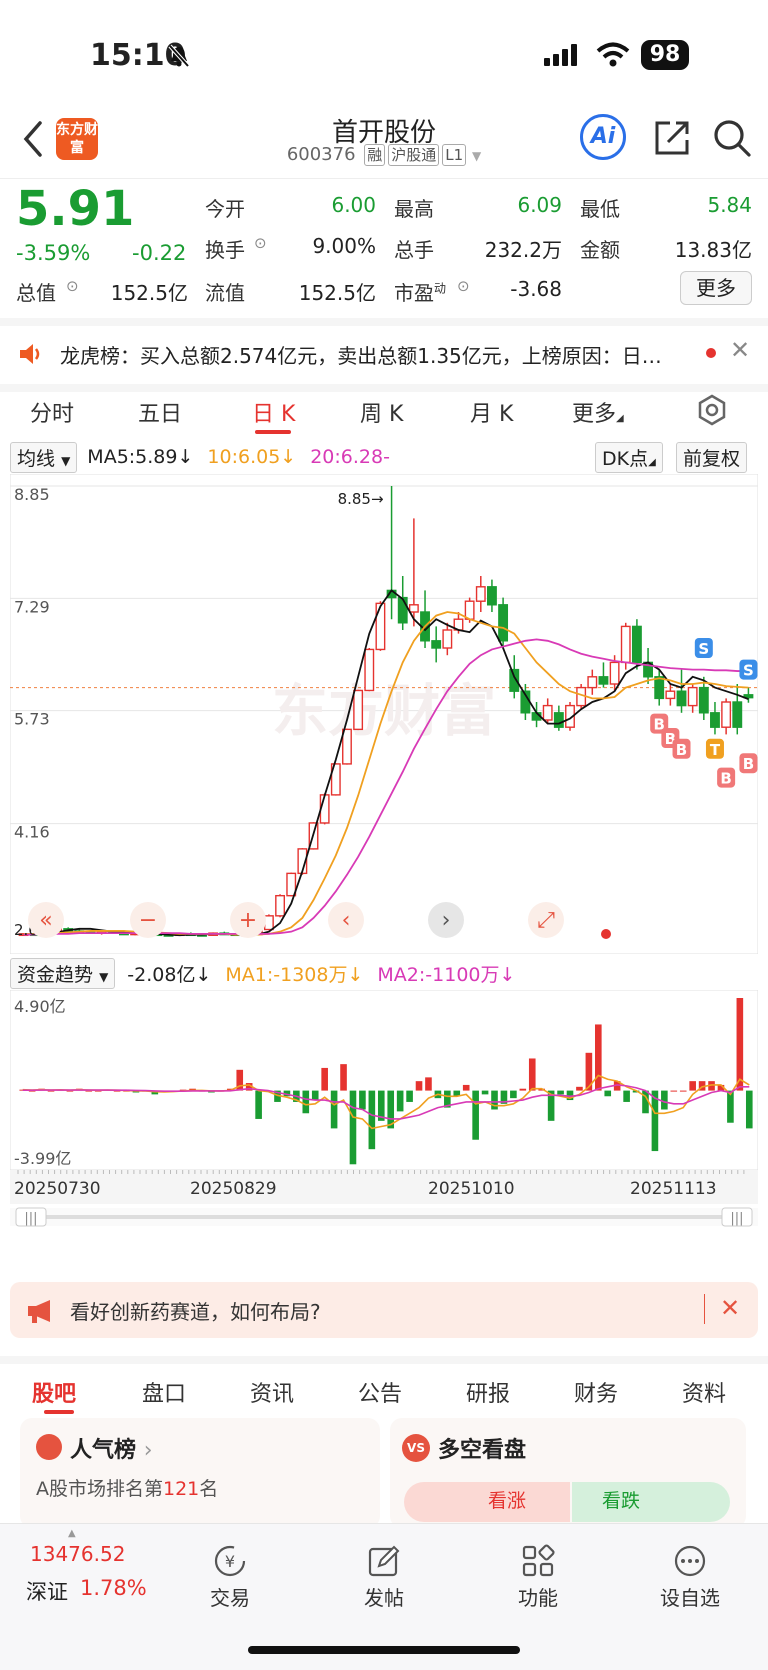 The image size is (768, 1670). What do you see at coordinates (672, 138) in the screenshot?
I see `share-icon` at bounding box center [672, 138].